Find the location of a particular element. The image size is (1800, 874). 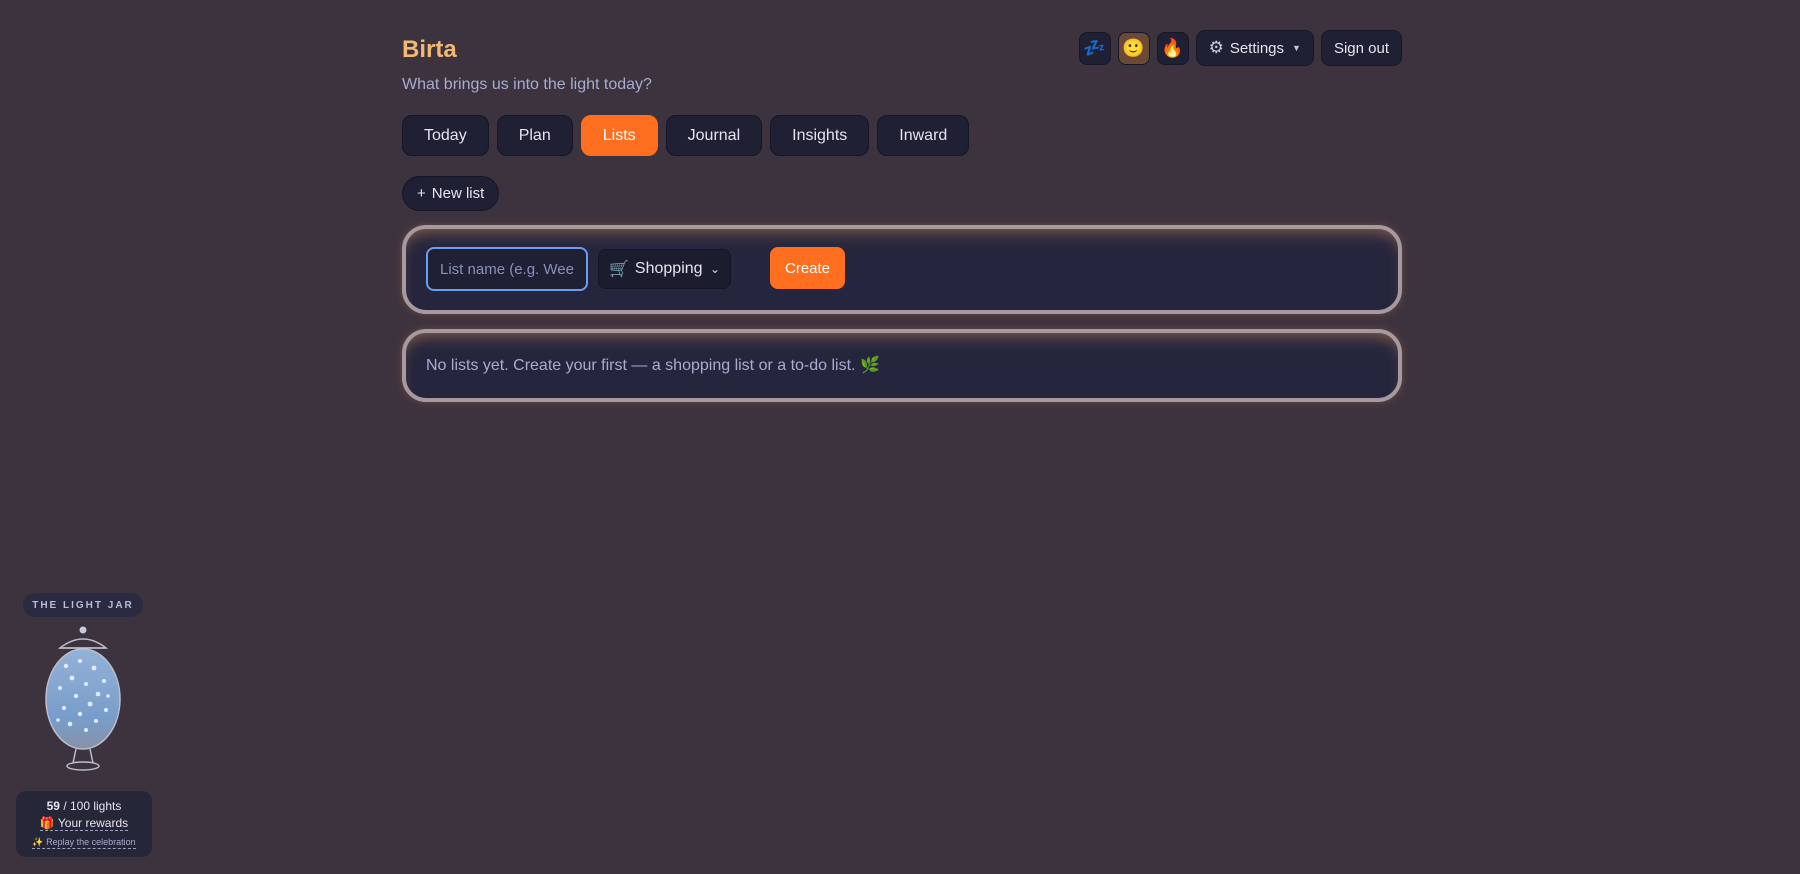

new-list-label: New list is located at coordinates (458, 193).